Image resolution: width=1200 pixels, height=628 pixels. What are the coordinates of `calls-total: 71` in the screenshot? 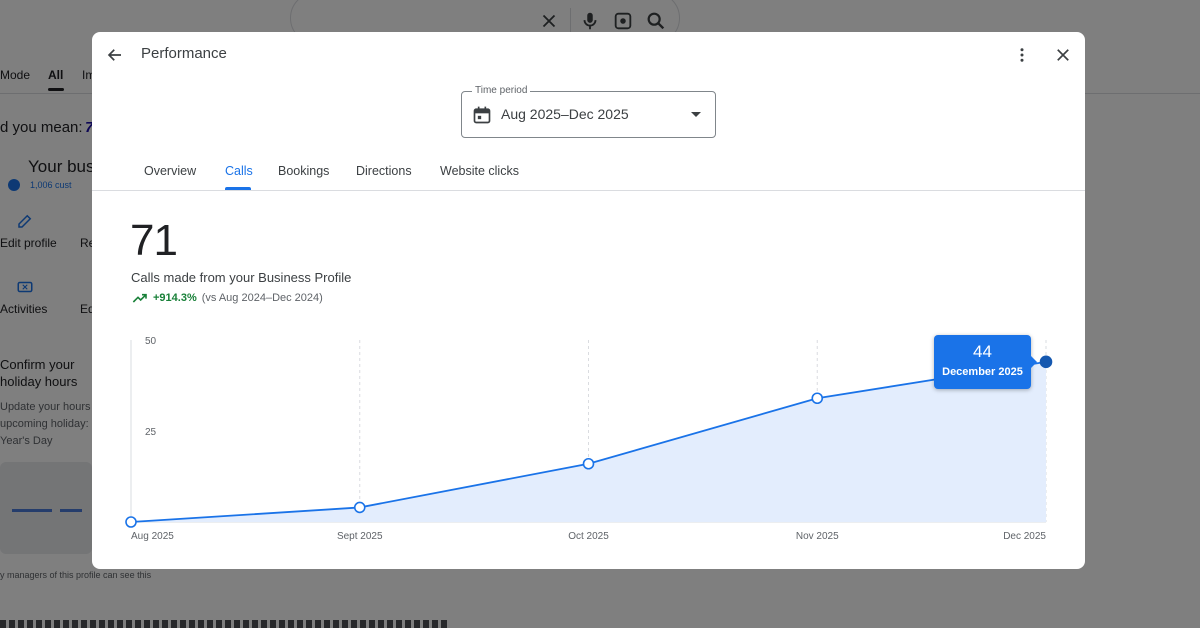 It's located at (154, 240).